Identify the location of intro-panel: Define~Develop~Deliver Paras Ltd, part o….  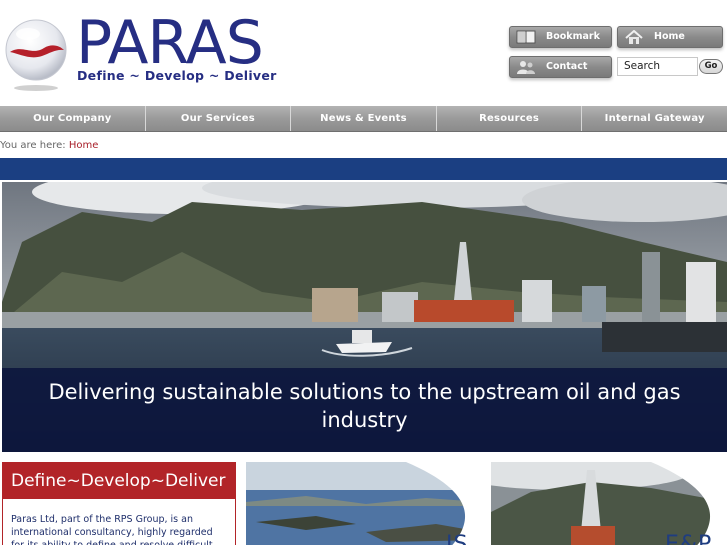
(119, 503).